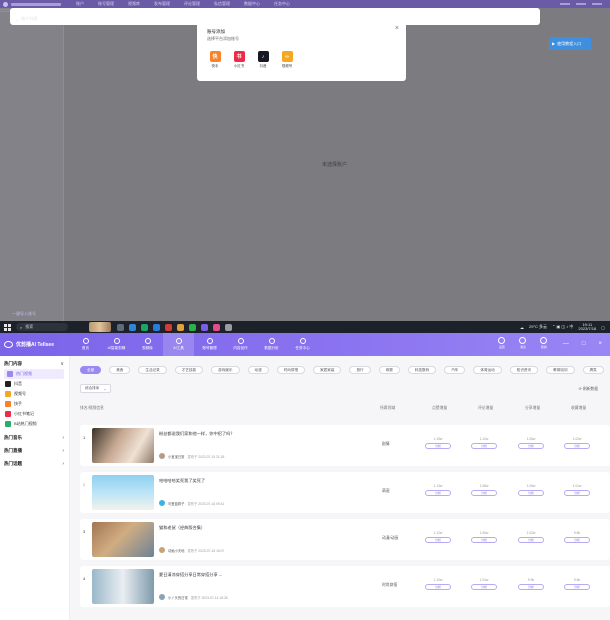 The height and width of the screenshot is (620, 610). What do you see at coordinates (269, 528) in the screenshot?
I see `video-title: 猫和老鼠（经典版合集）` at bounding box center [269, 528].